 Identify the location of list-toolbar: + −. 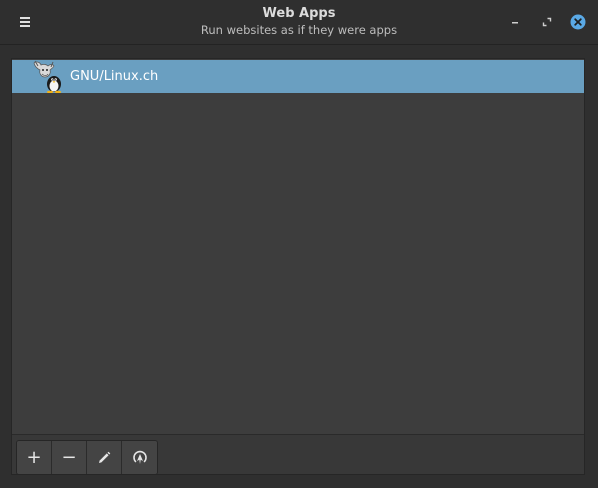
(298, 454).